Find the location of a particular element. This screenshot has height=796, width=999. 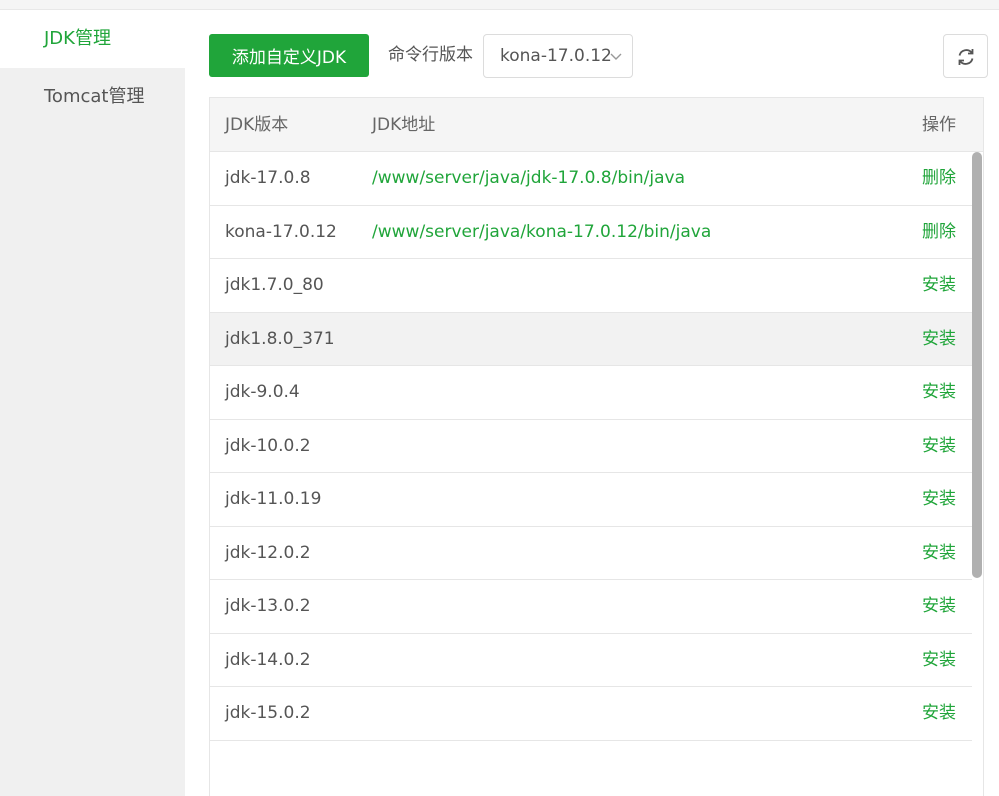

cli-version-value: kona-17.0.12 is located at coordinates (556, 56).